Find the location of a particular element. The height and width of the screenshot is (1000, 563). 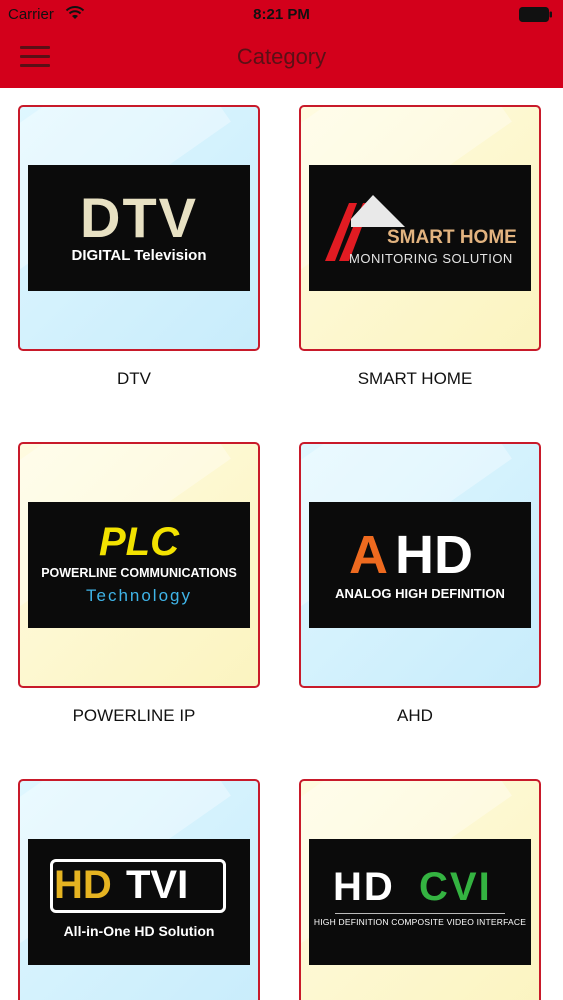

plc-logo-tagline: Technology is located at coordinates (138, 595).